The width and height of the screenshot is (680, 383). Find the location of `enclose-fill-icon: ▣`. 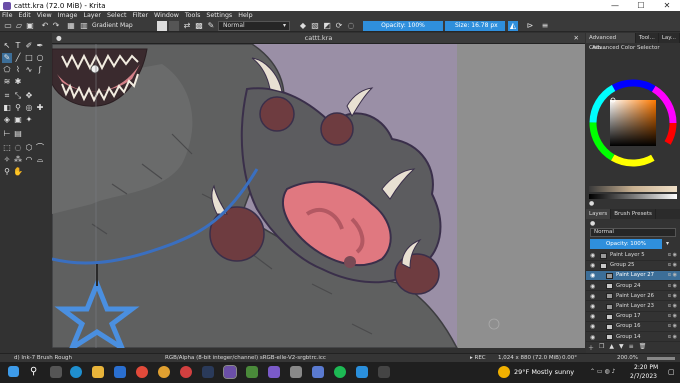

enclose-fill-icon: ▣ is located at coordinates (18, 120).